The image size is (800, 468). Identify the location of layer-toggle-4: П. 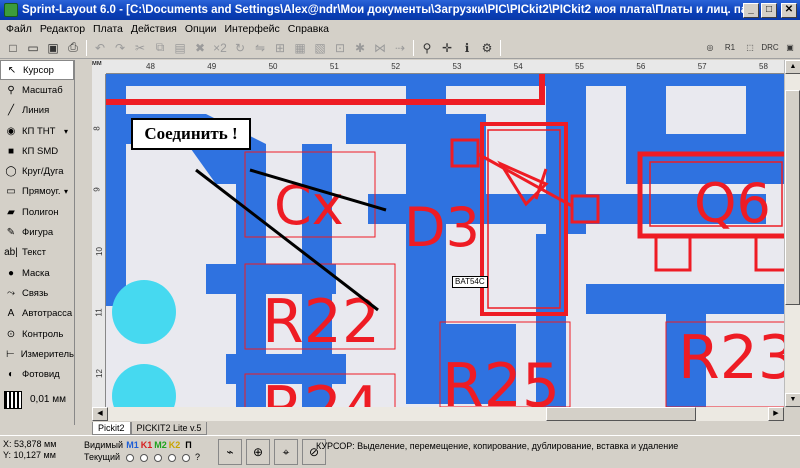
(189, 445).